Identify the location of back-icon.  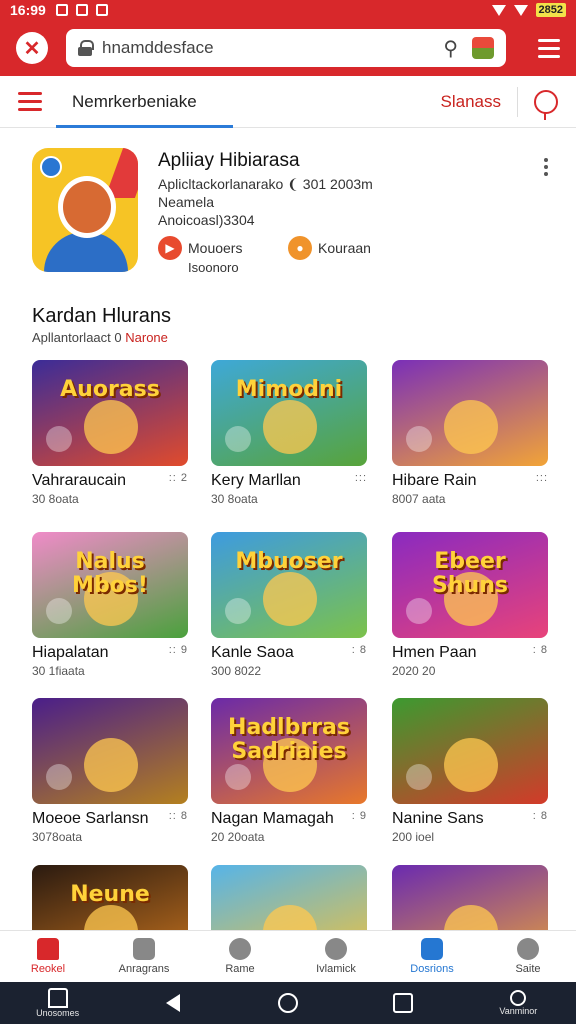
(172, 1003).